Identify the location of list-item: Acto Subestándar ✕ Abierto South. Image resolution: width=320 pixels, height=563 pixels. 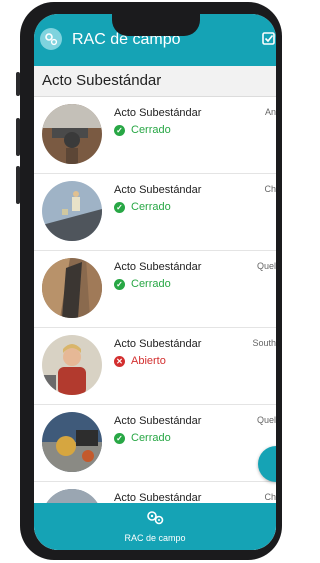
(155, 366).